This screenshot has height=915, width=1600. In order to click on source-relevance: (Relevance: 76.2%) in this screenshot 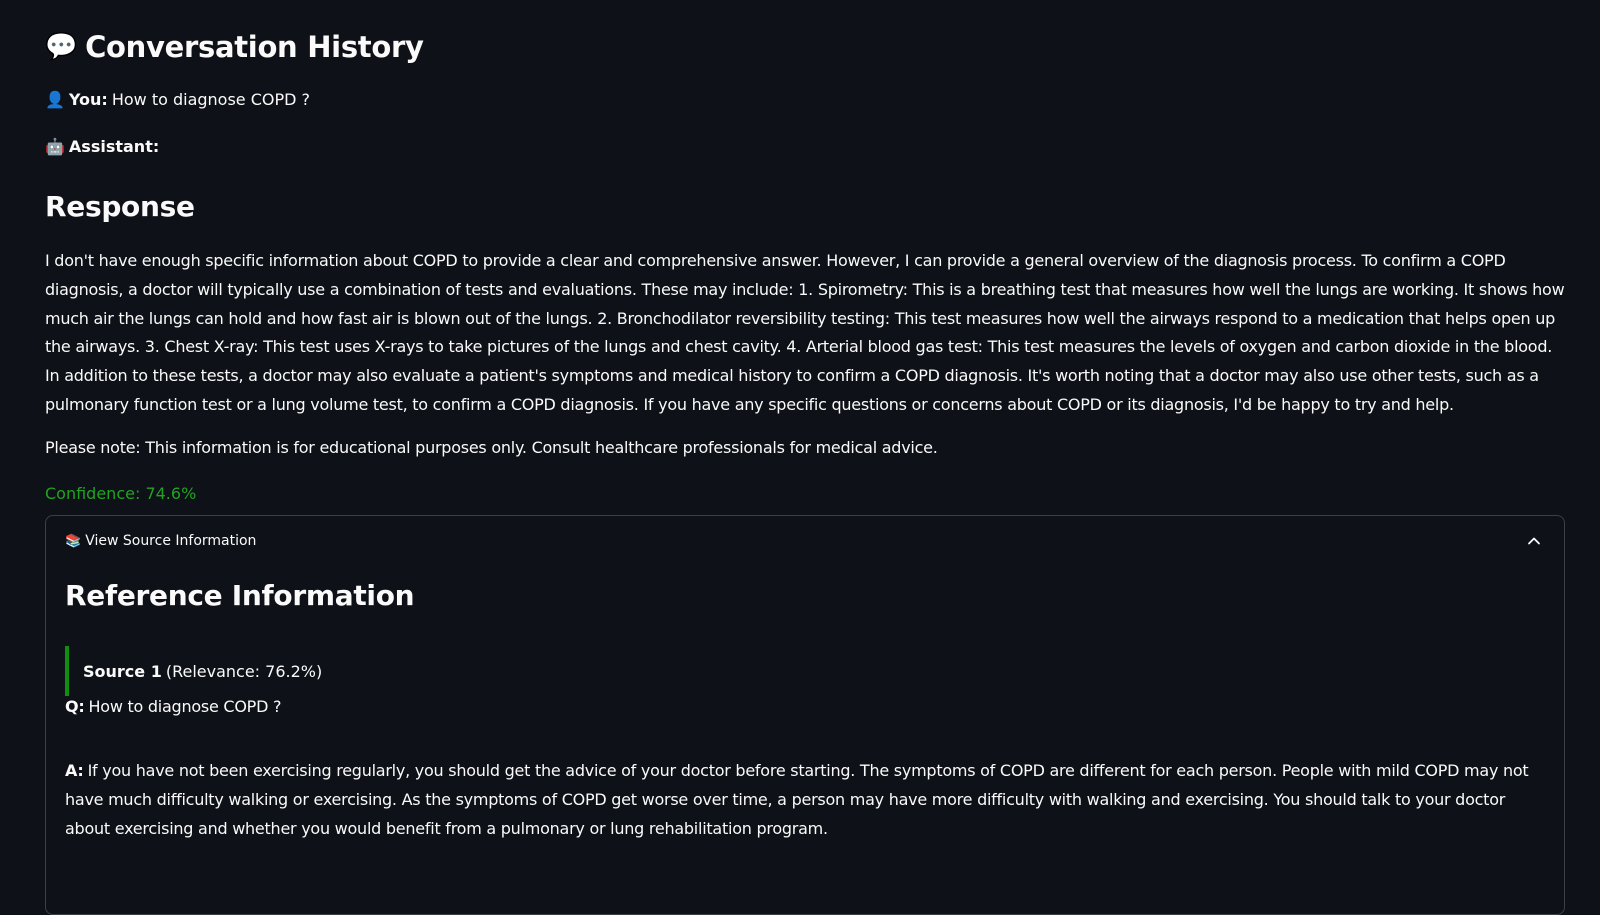, I will do `click(244, 671)`.